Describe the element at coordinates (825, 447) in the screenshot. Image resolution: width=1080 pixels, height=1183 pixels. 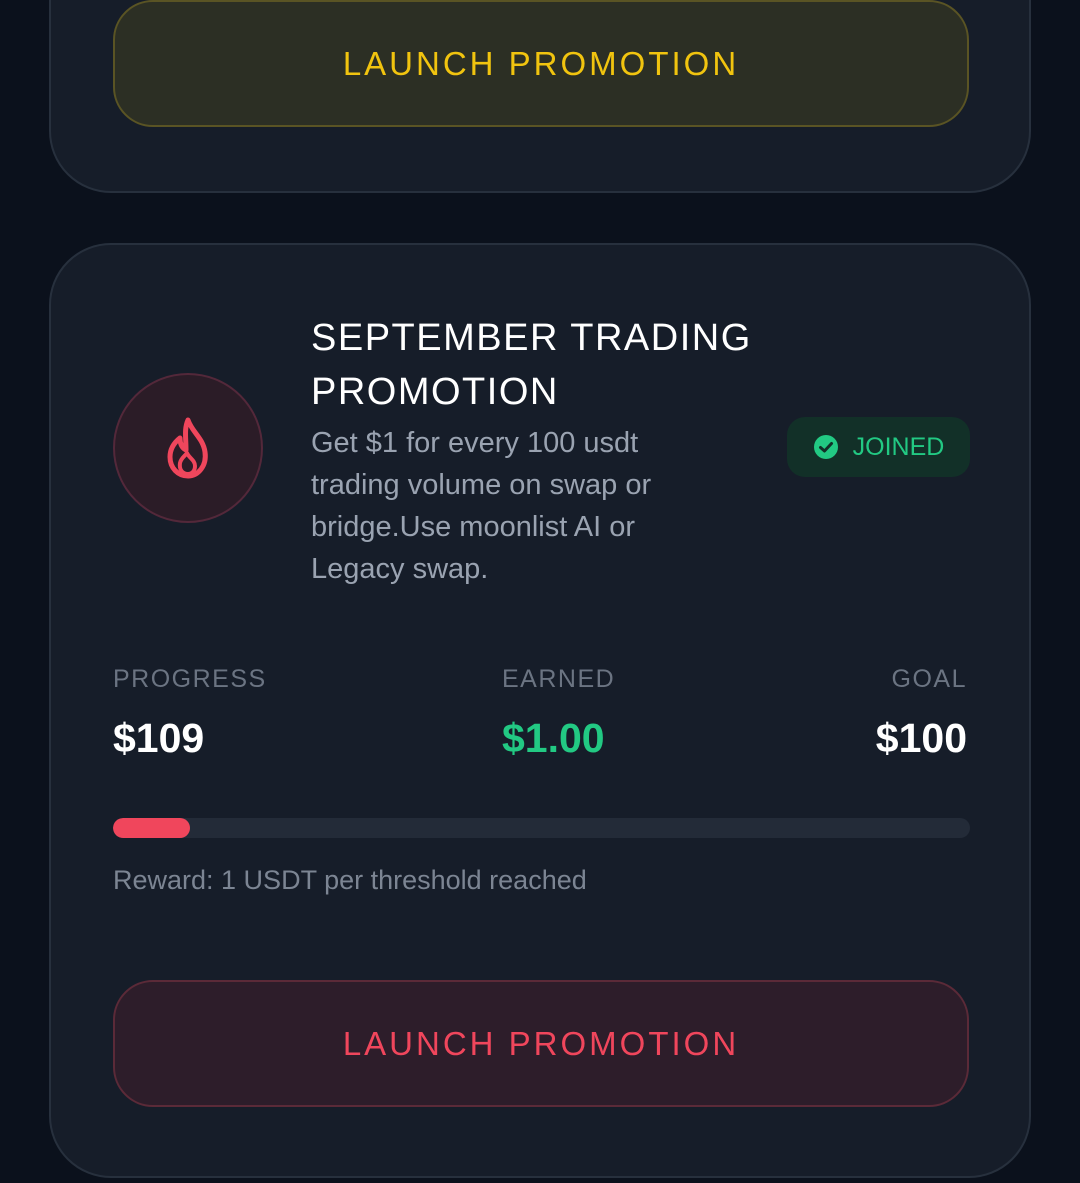
I see `check-circle-icon` at that location.